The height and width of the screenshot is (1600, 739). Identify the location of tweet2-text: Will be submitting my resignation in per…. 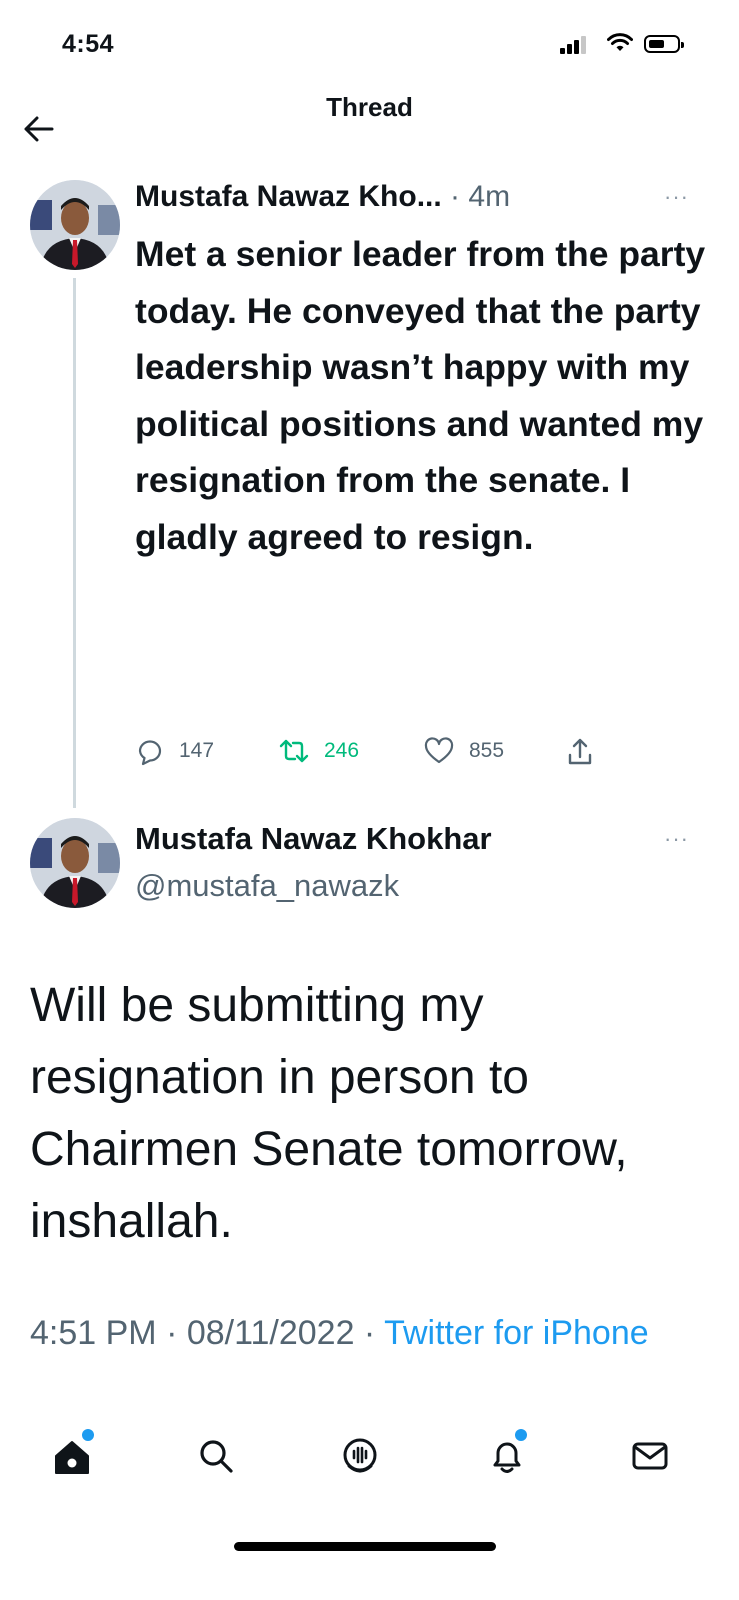
(329, 1113).